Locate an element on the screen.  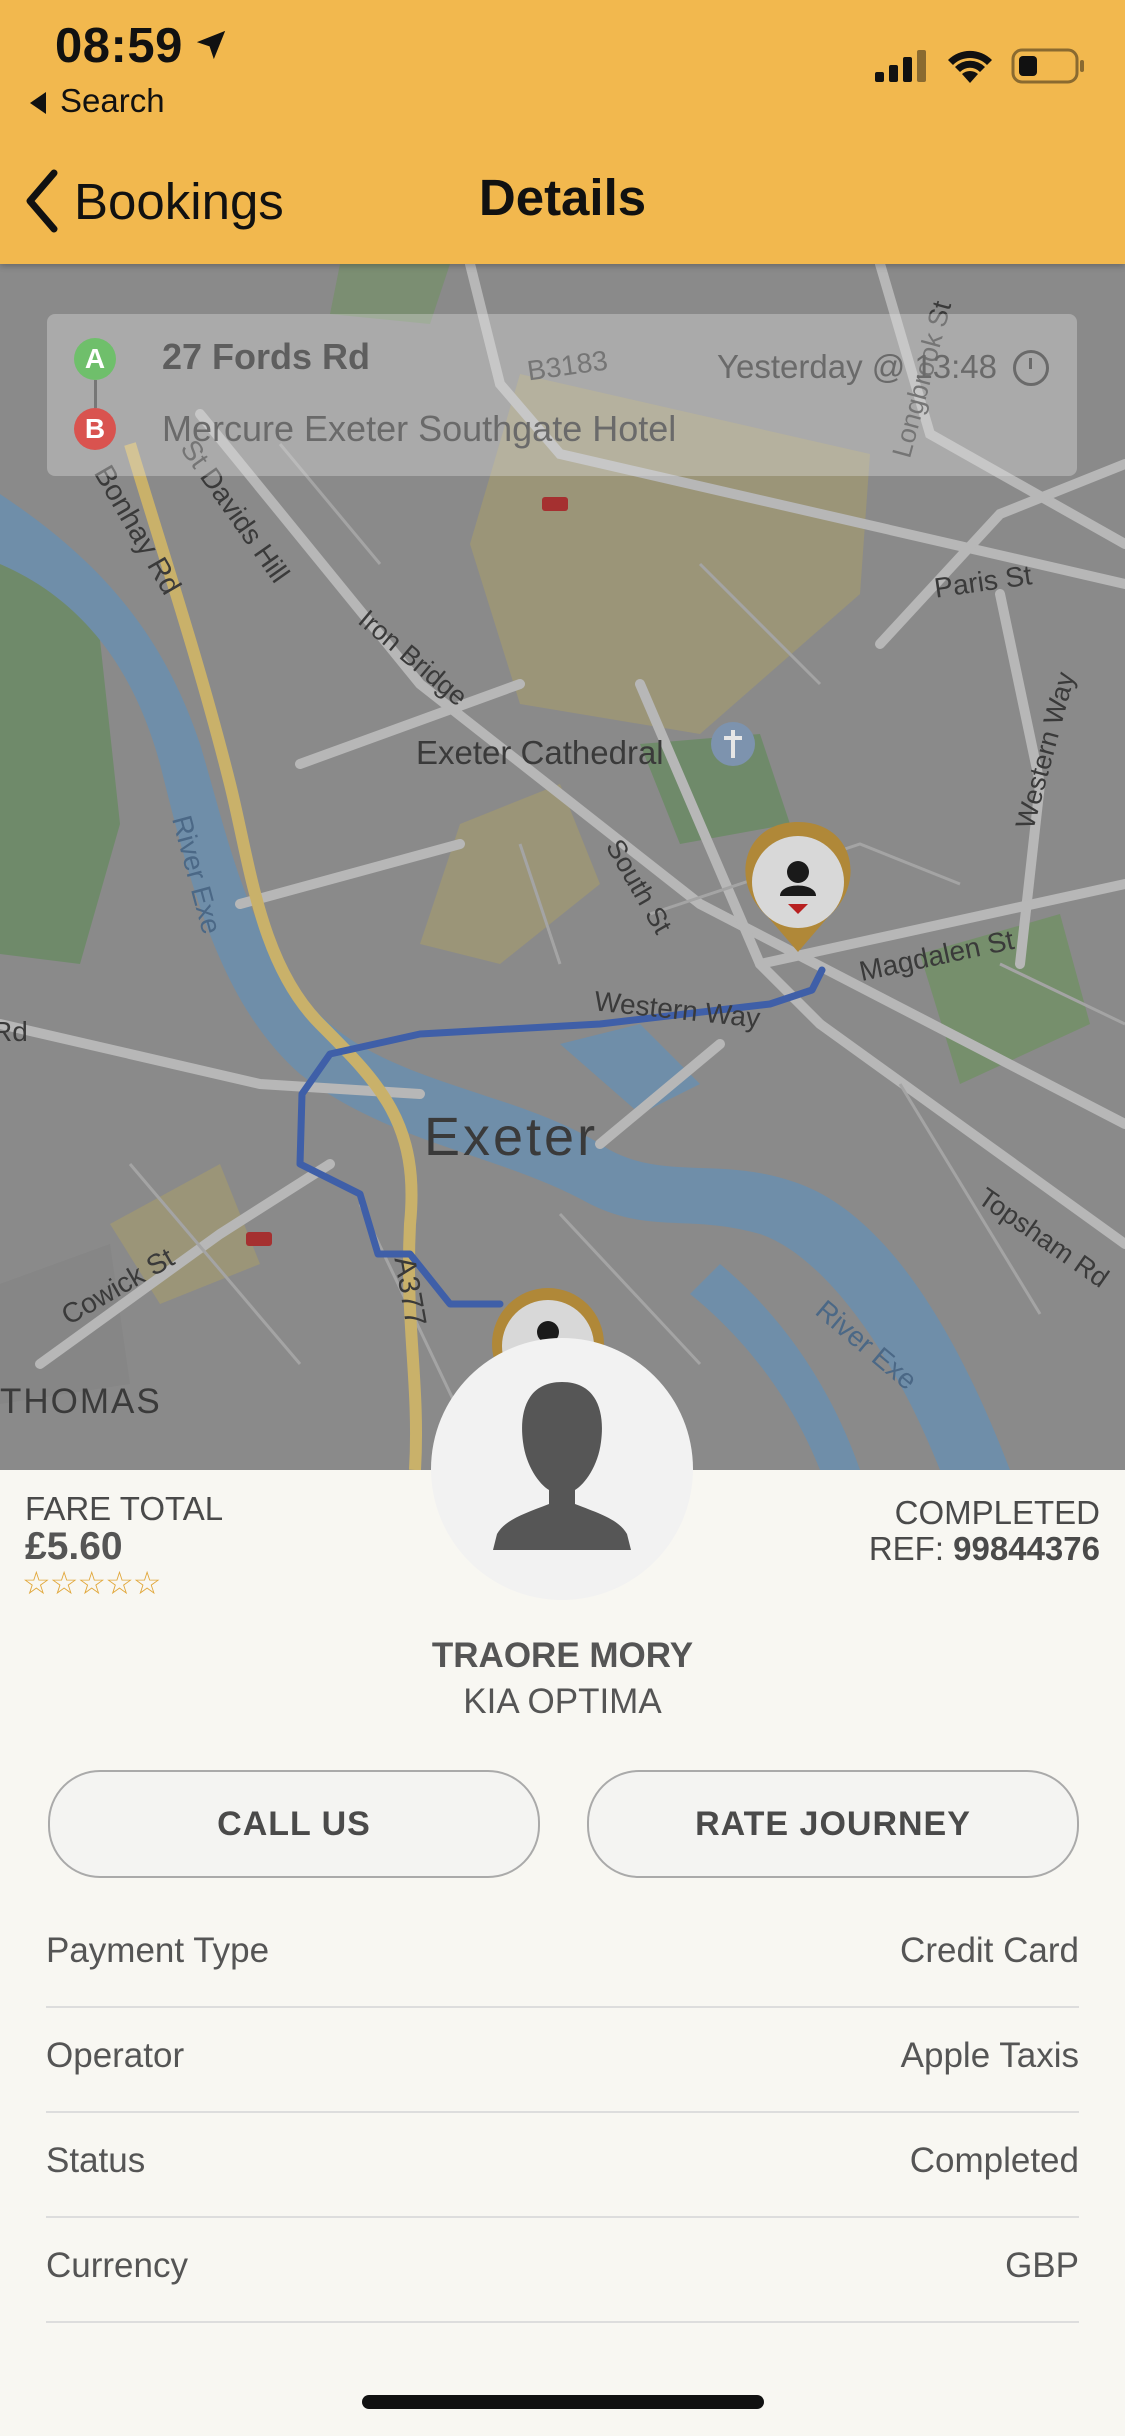
booking-status: COMPLETED is located at coordinates (997, 1512).